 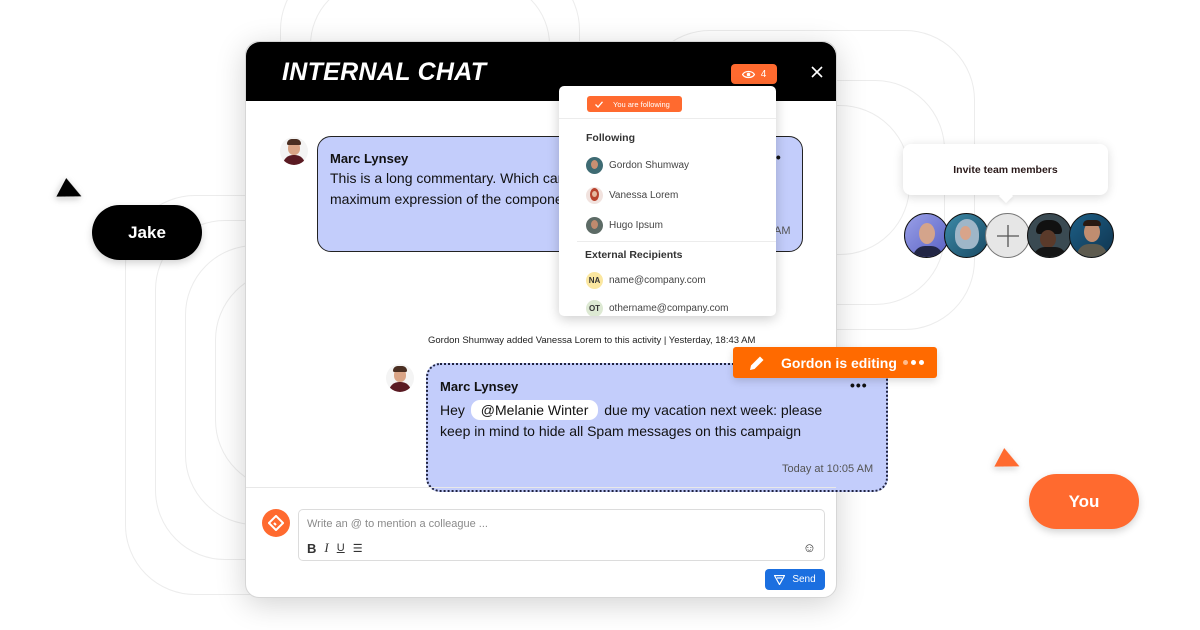 What do you see at coordinates (454, 178) in the screenshot?
I see `message-text-line: This is a long commentary. Which carrie` at bounding box center [454, 178].